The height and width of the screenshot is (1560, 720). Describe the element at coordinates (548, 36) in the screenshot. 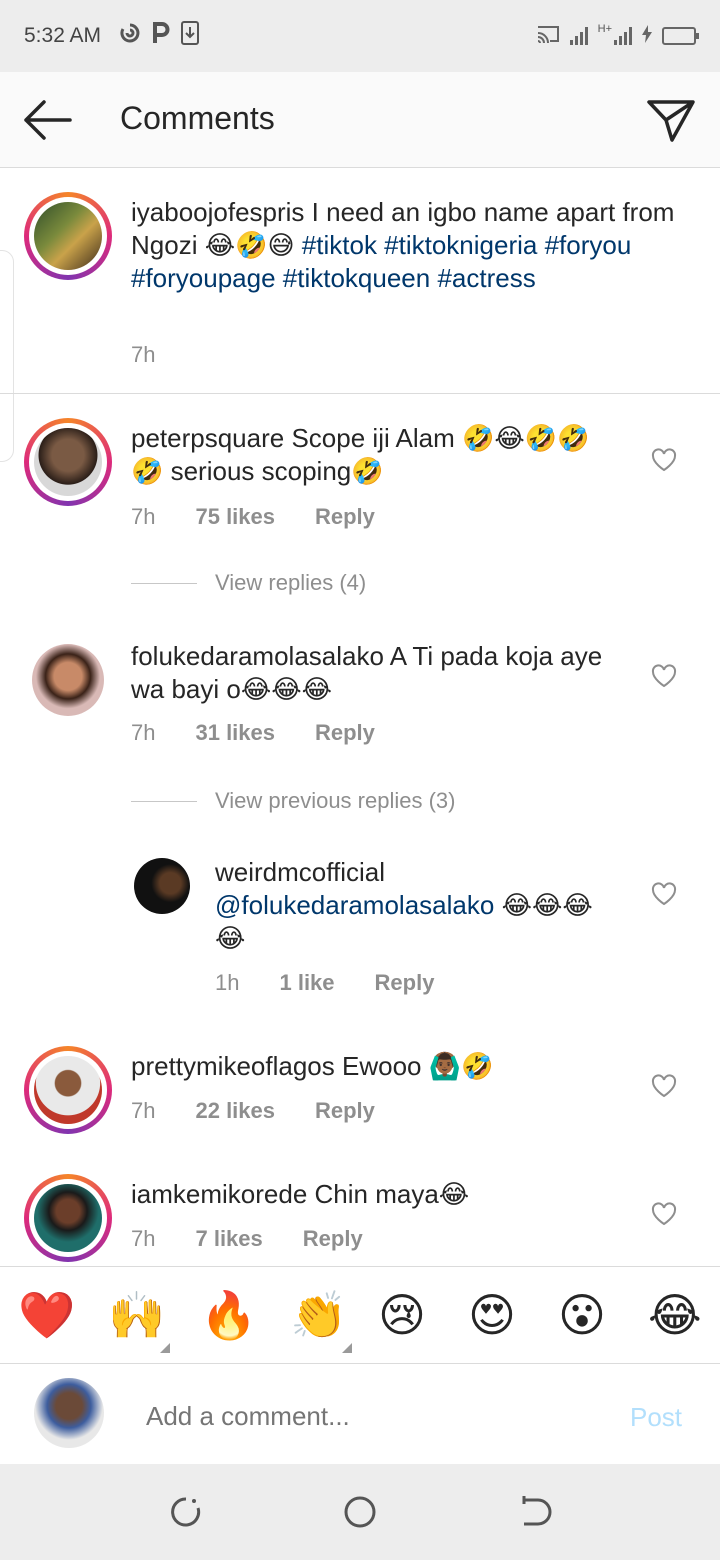

I see `cast-icon` at that location.